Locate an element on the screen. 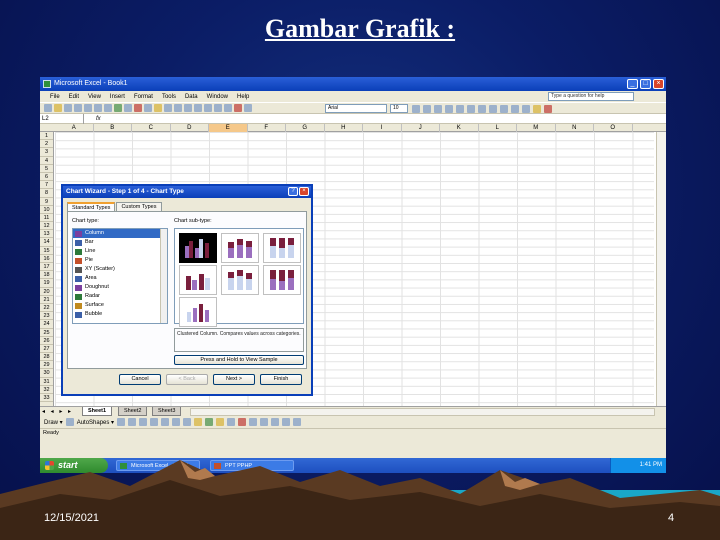  font-color-draw-icon is located at coordinates (242, 422).